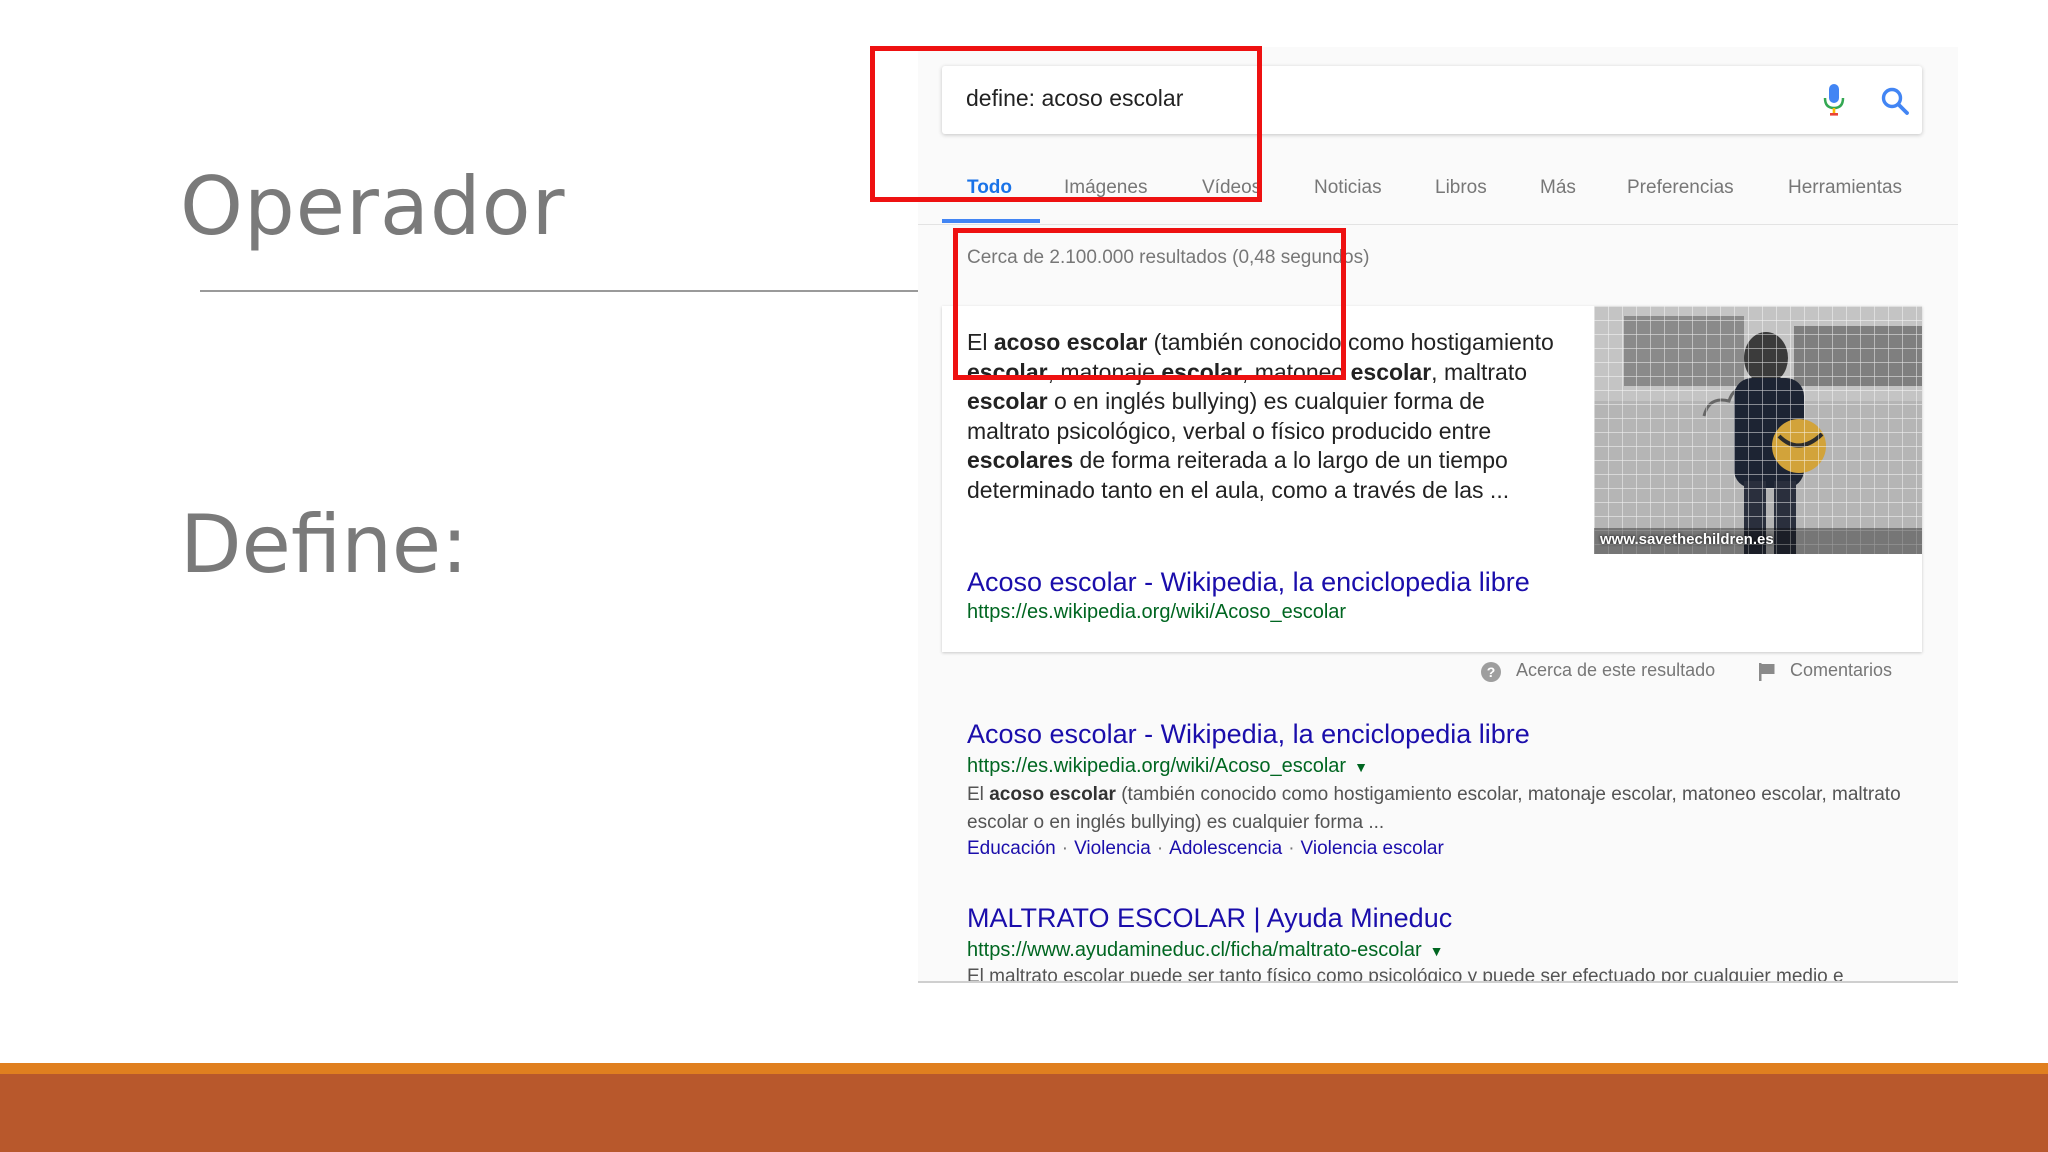 Image resolution: width=2048 pixels, height=1152 pixels. I want to click on tab-noticias: Noticias, so click(1348, 188).